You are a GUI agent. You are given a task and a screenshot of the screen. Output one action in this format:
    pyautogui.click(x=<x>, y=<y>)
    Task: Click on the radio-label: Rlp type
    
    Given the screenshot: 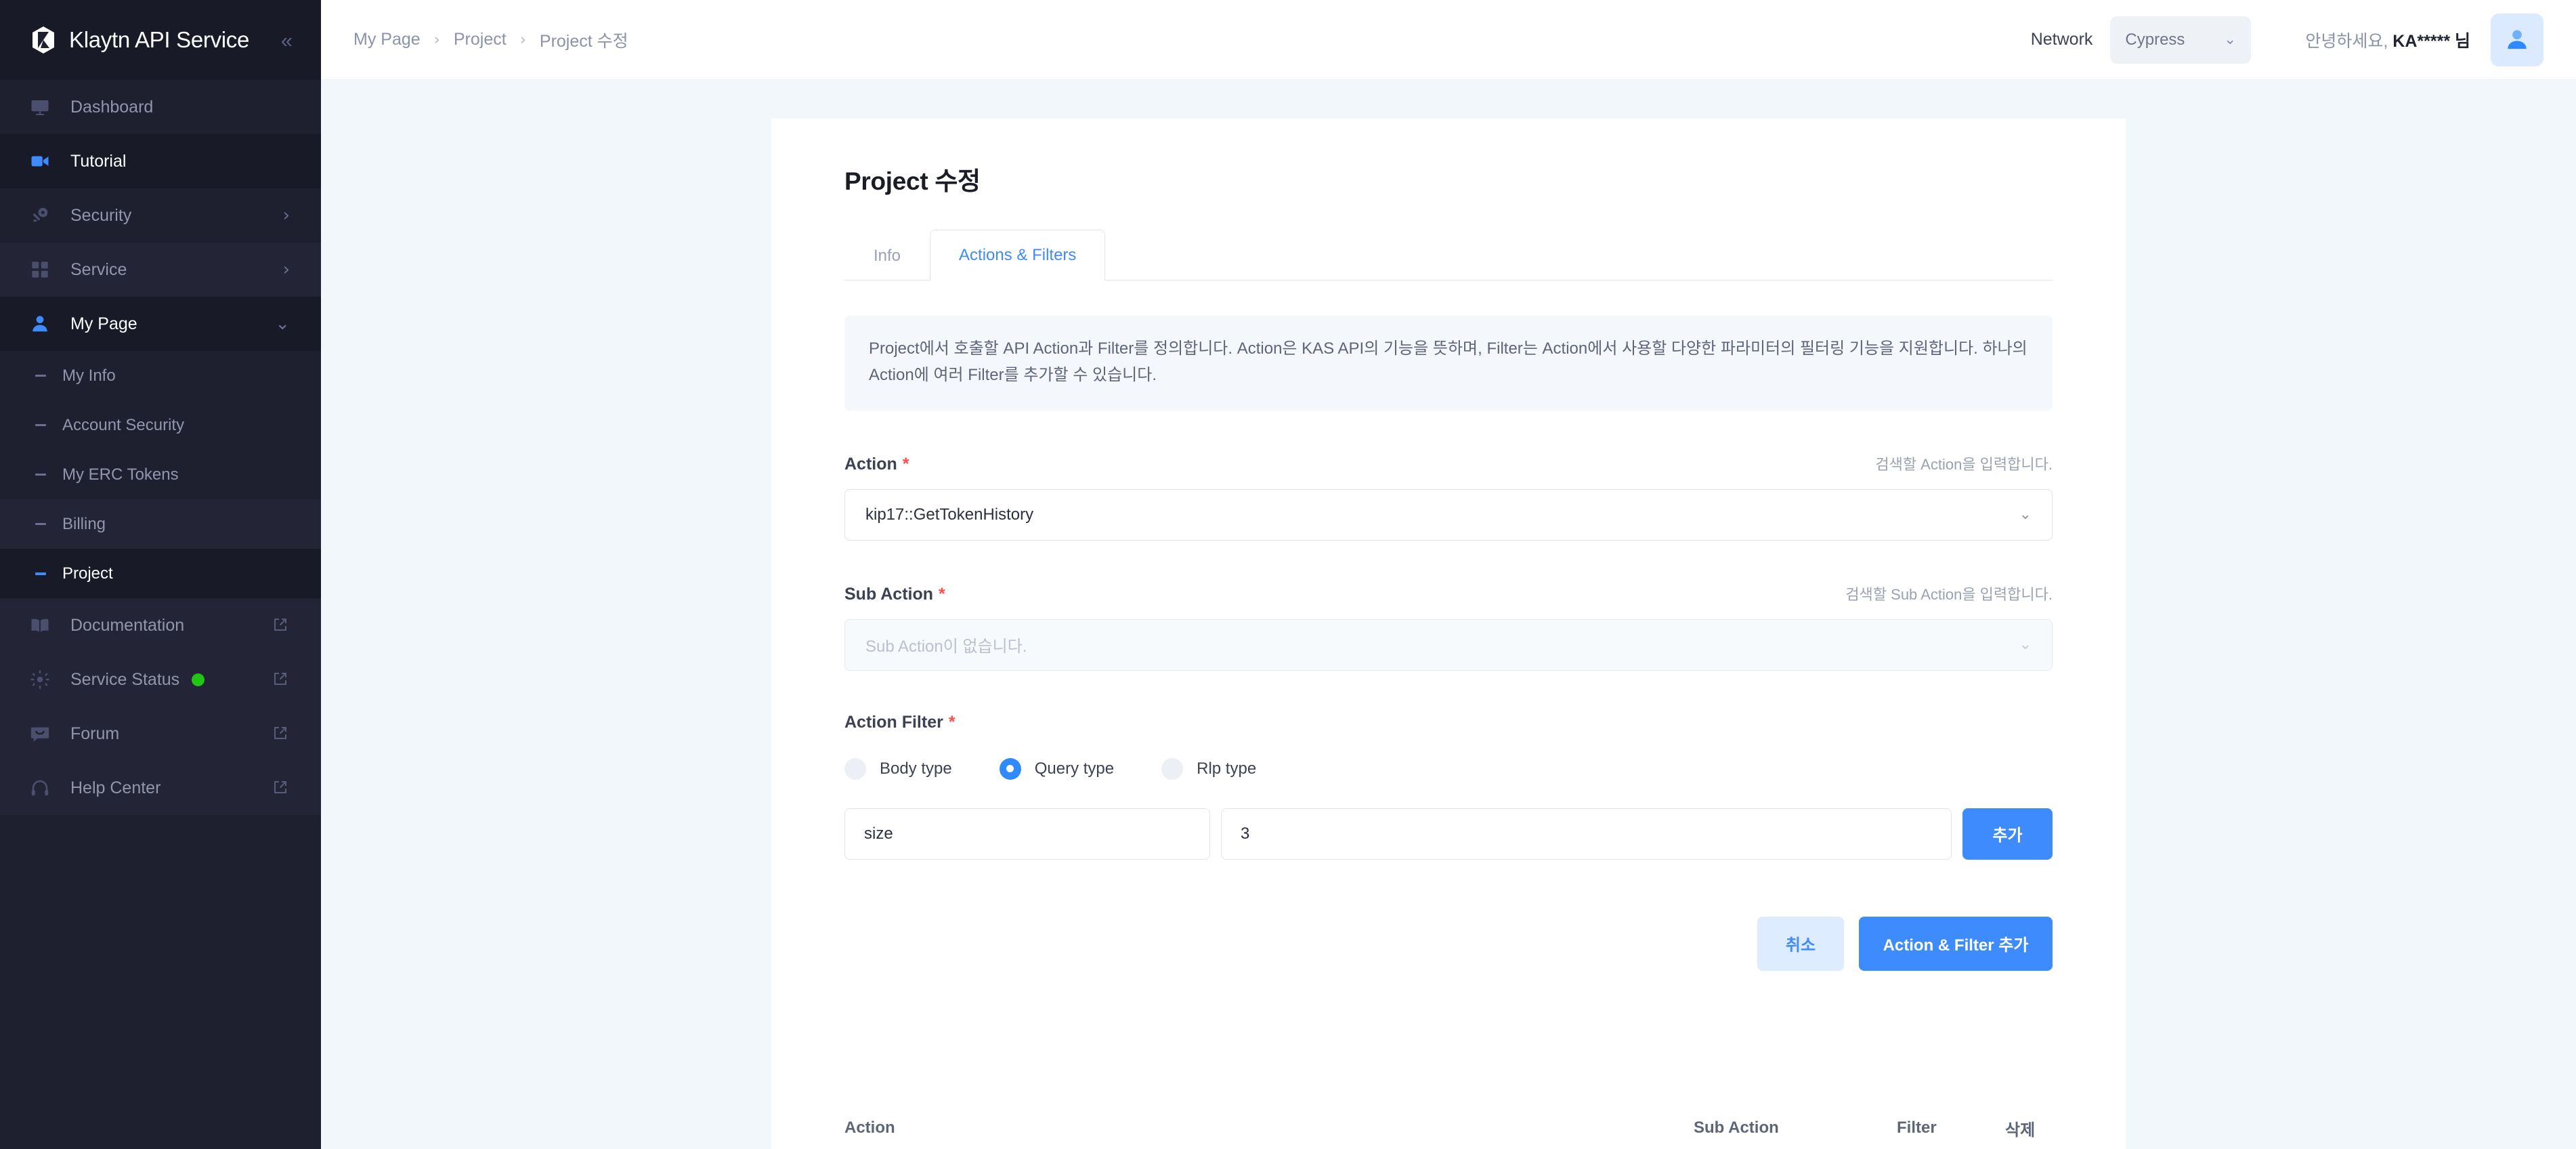 What is the action you would take?
    pyautogui.click(x=1227, y=768)
    